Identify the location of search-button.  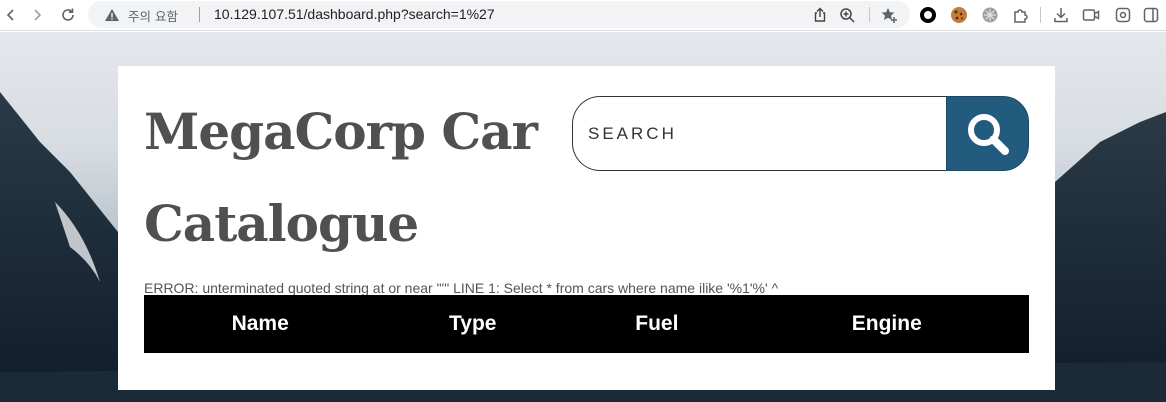
(987, 133).